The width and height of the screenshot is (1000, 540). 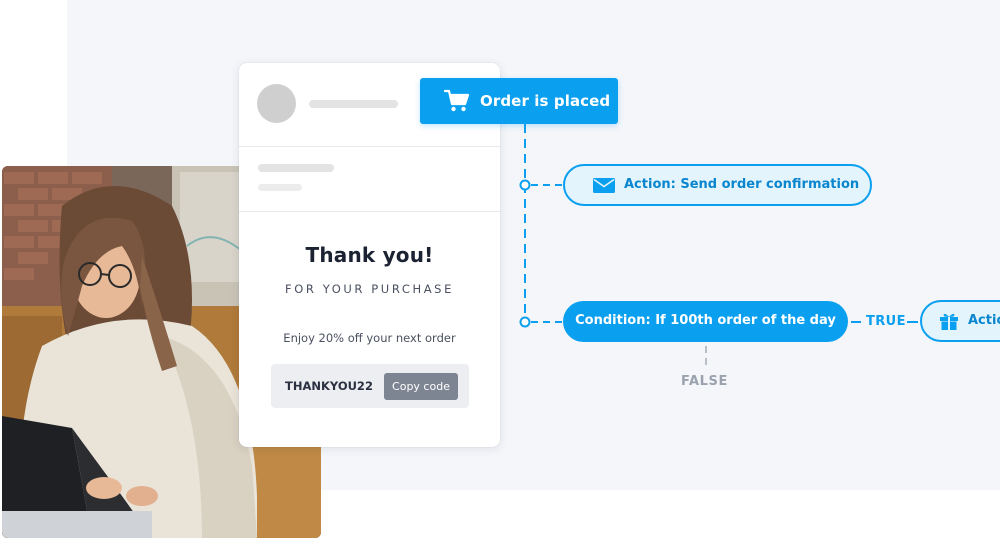 I want to click on action-true-branch: Action, so click(x=960, y=321).